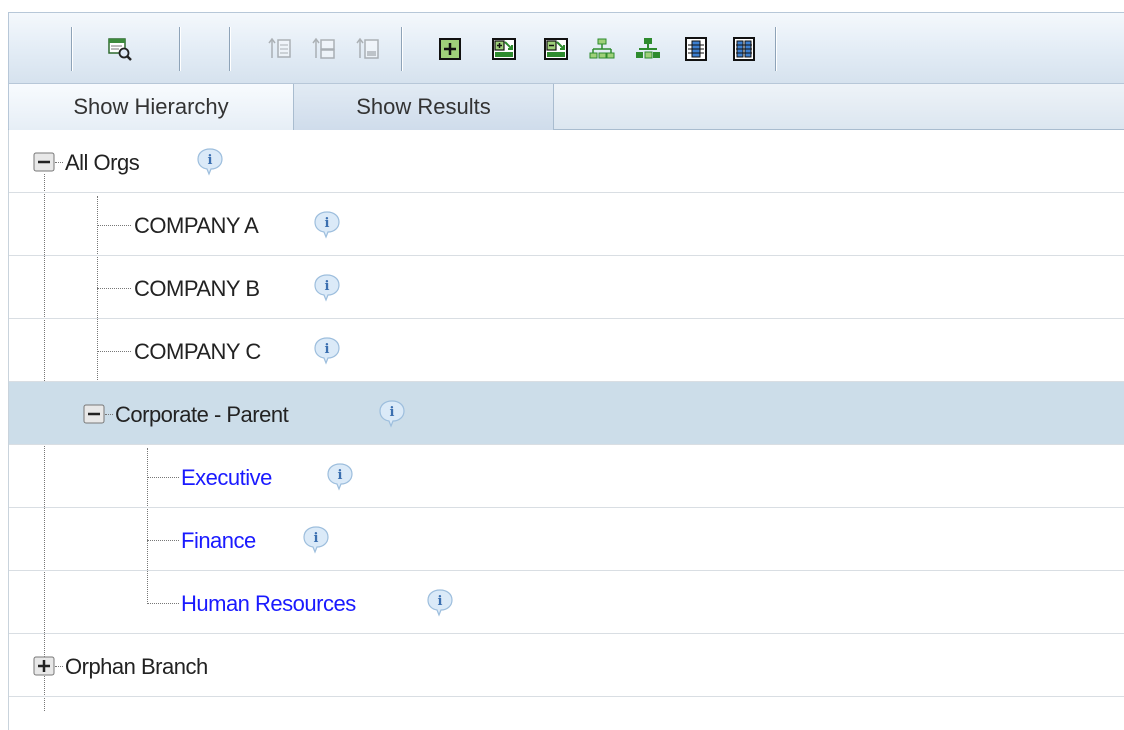  I want to click on show-tree-button, so click(602, 49).